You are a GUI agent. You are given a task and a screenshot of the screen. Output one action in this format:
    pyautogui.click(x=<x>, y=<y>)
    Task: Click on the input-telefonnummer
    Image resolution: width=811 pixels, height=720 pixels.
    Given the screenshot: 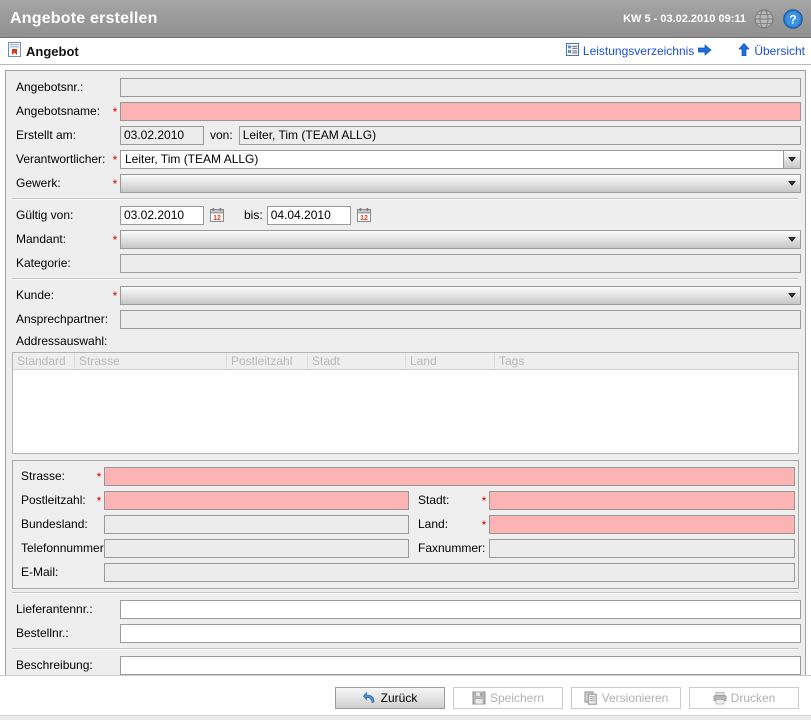 What is the action you would take?
    pyautogui.click(x=256, y=548)
    